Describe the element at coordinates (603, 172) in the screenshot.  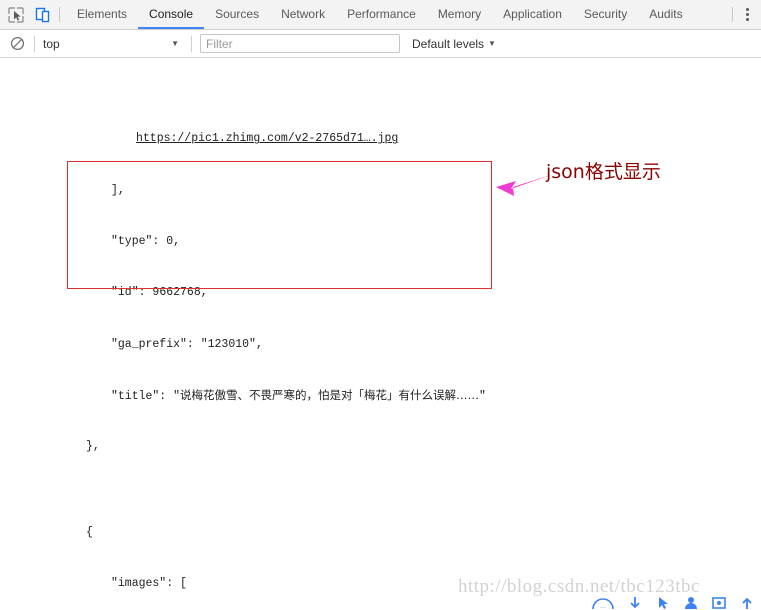
I see `annotation-label: json格式显示` at that location.